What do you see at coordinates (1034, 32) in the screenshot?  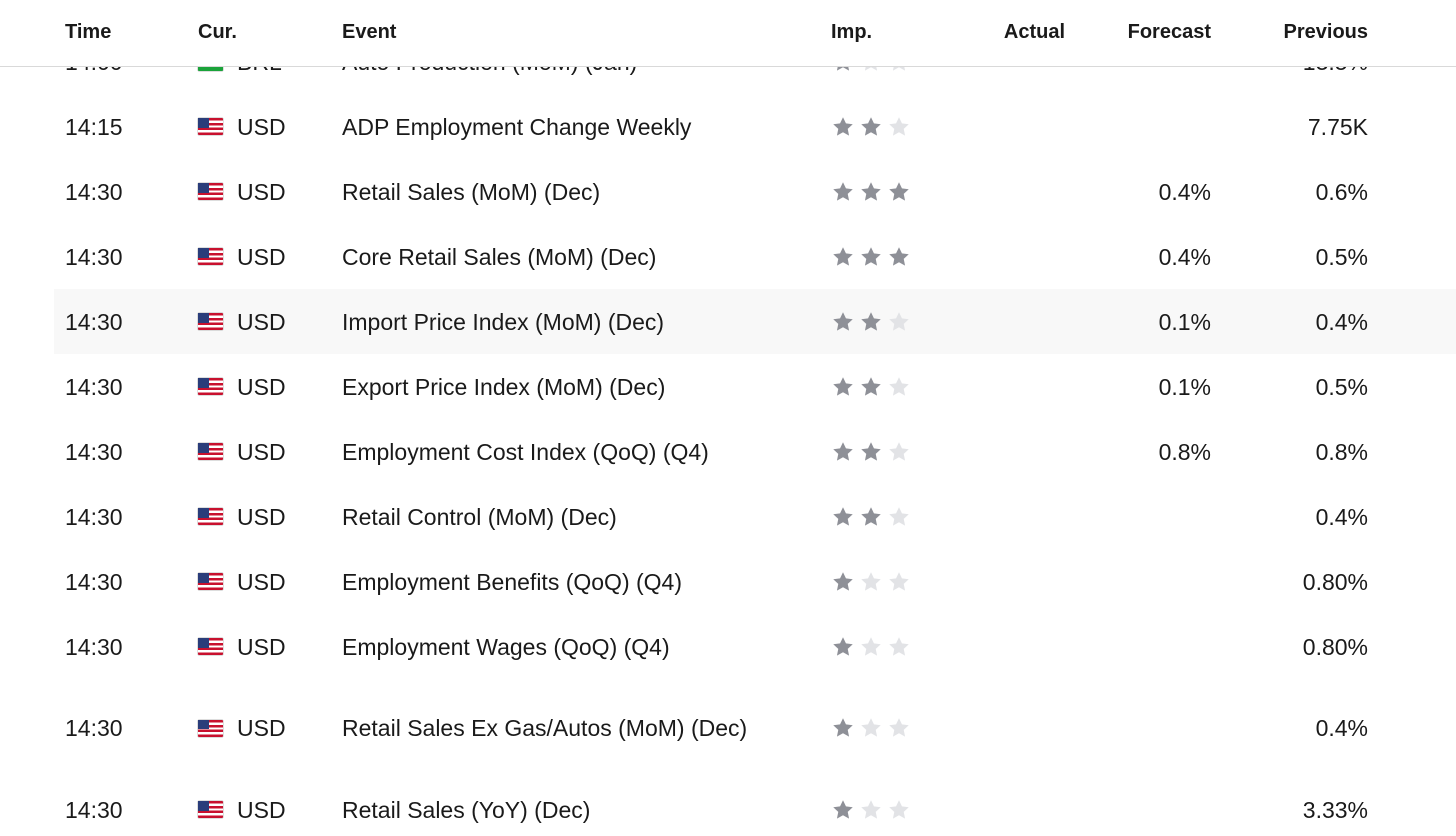 I see `header-actual: Actual` at bounding box center [1034, 32].